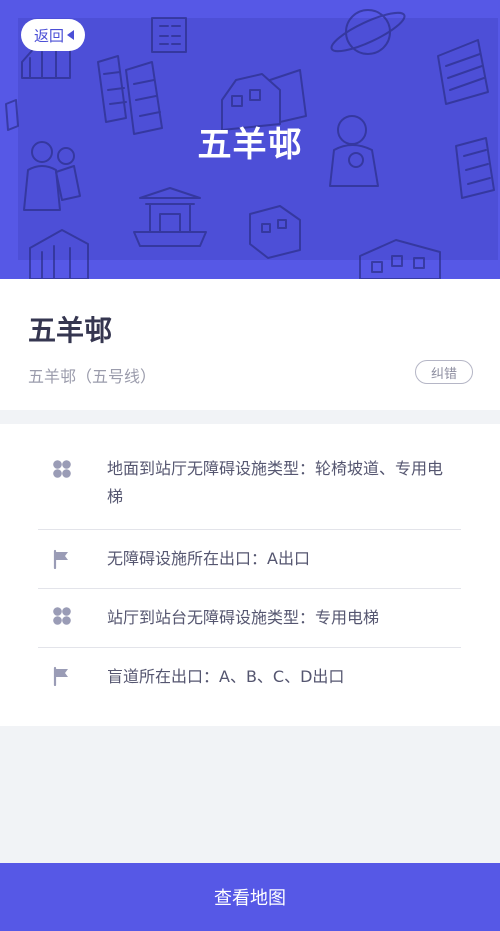 This screenshot has height=931, width=500. I want to click on list-item: 地面到站厅无障碍设施类型：轮椅坡道、专用电梯, so click(249, 491).